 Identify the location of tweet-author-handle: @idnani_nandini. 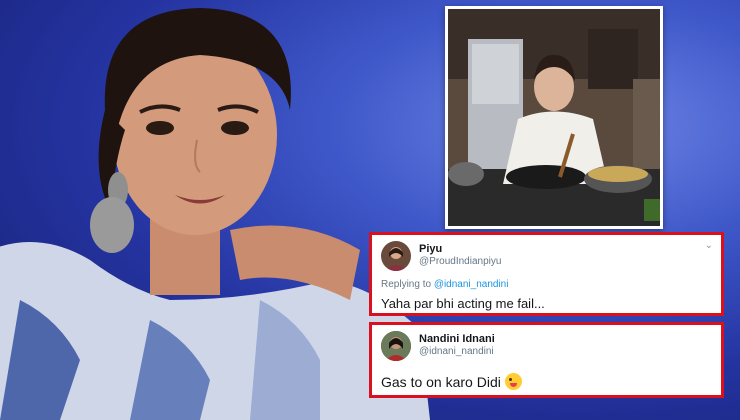
(456, 351).